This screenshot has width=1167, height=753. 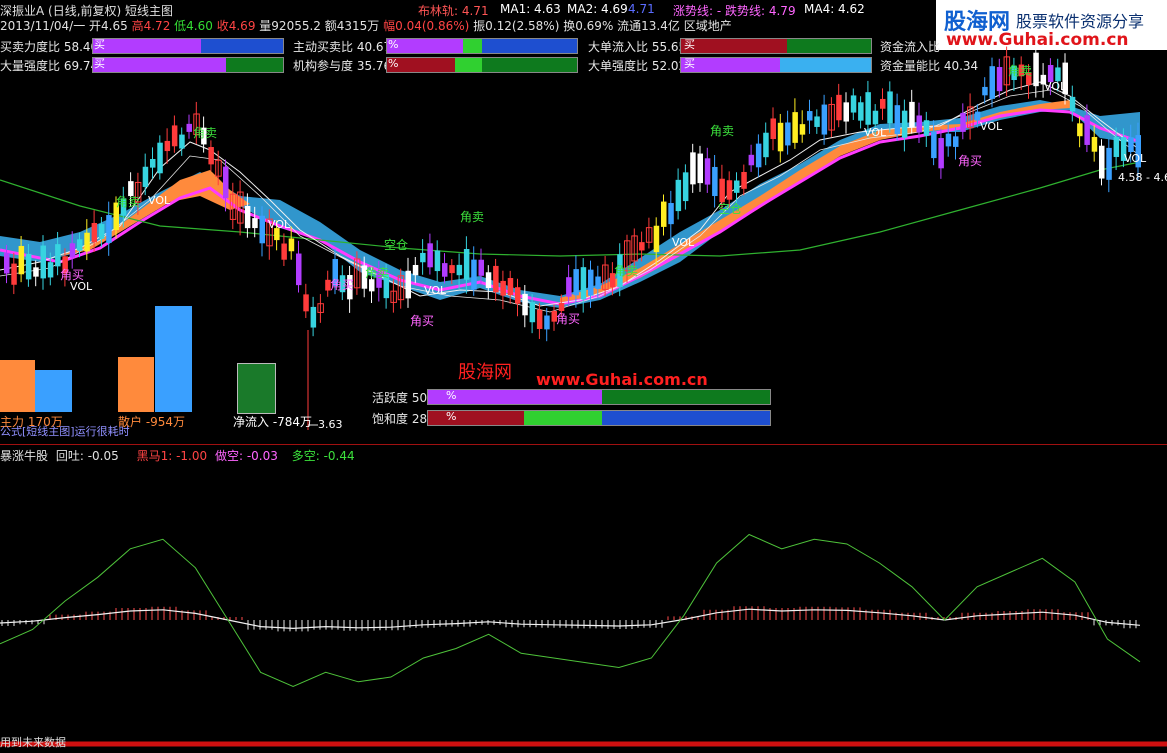 I want to click on signal-vol-6: VOL, so click(x=875, y=132).